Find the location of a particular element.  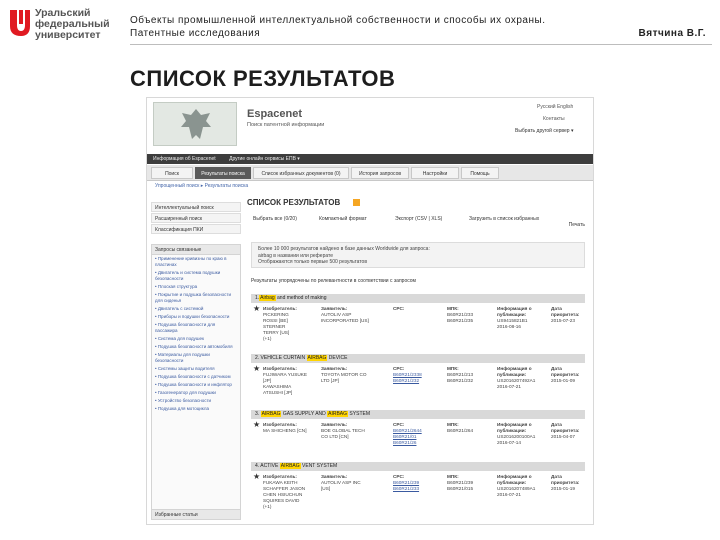

related-query-item: • Подушка для мотоцикла is located at coordinates (196, 409).